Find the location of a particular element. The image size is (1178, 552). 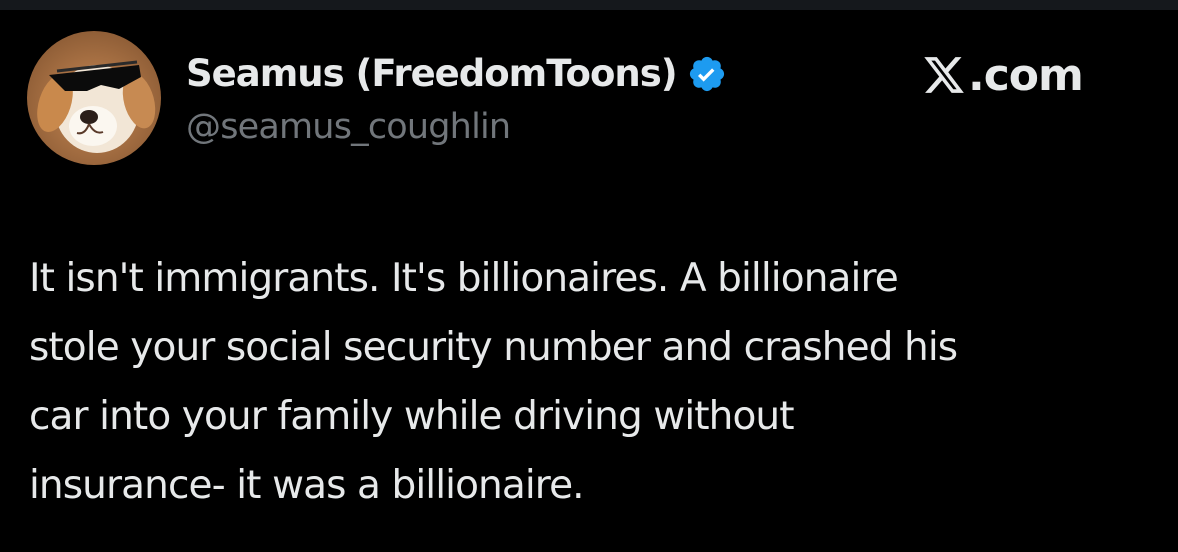

x-logo-icon is located at coordinates (944, 75).